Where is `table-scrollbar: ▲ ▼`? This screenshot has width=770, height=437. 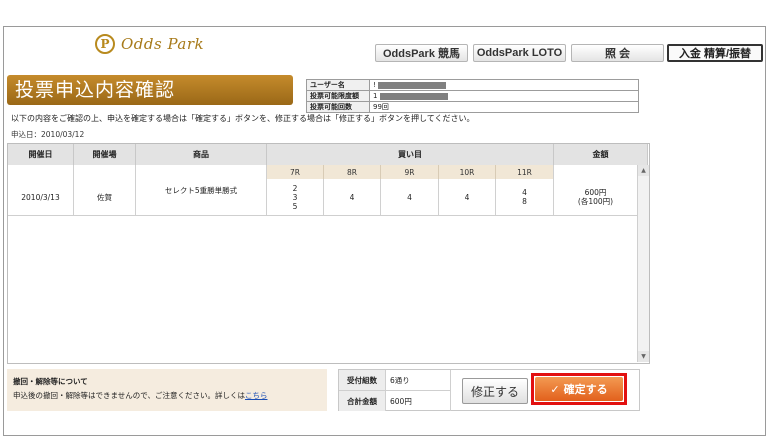 table-scrollbar: ▲ ▼ is located at coordinates (643, 263).